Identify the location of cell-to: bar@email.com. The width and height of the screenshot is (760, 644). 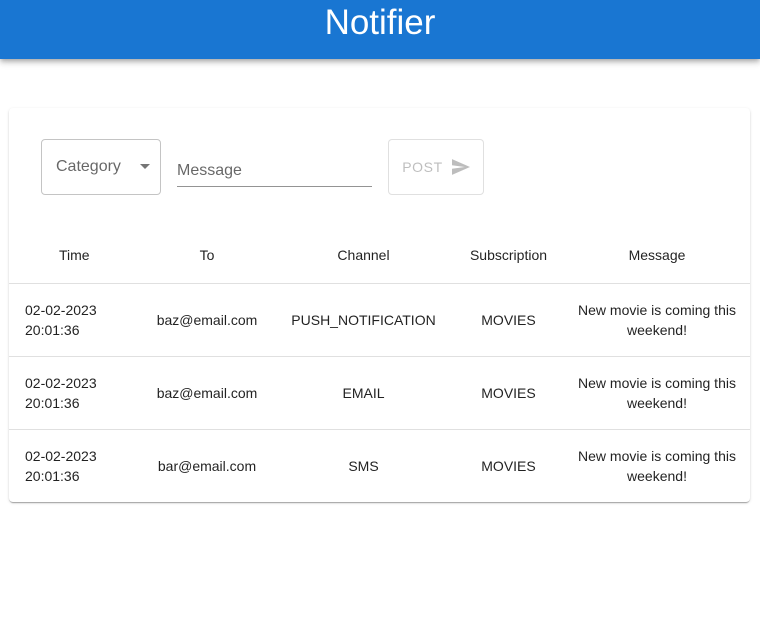
(207, 465).